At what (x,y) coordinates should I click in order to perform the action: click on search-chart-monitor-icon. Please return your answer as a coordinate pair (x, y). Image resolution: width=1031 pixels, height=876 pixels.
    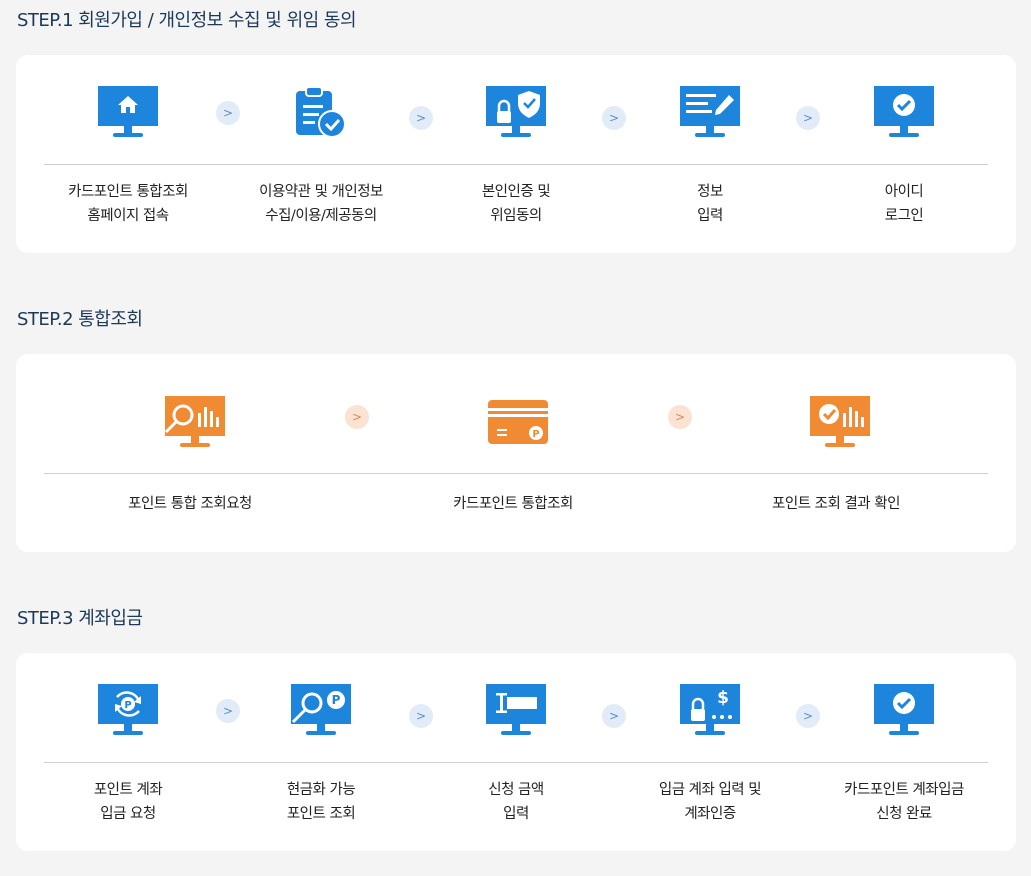
    Looking at the image, I should click on (194, 421).